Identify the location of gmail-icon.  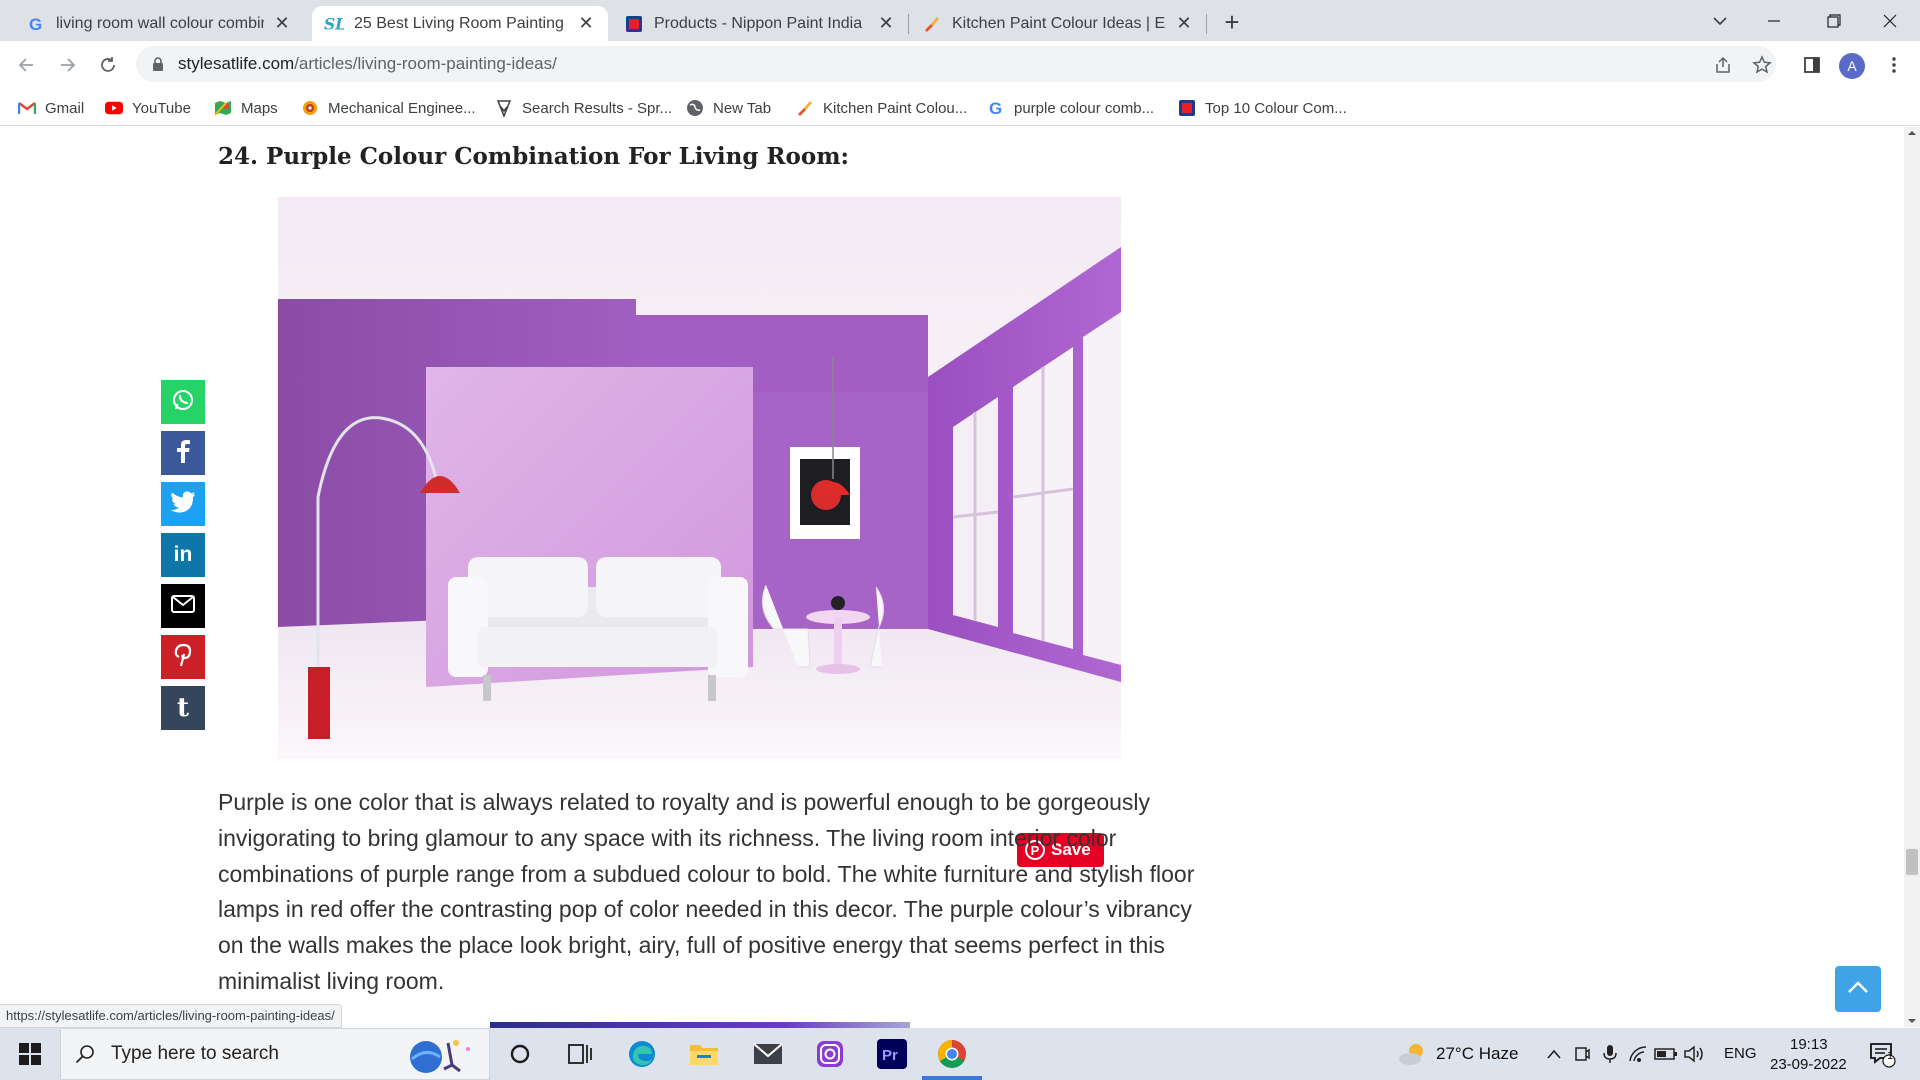
(27, 108).